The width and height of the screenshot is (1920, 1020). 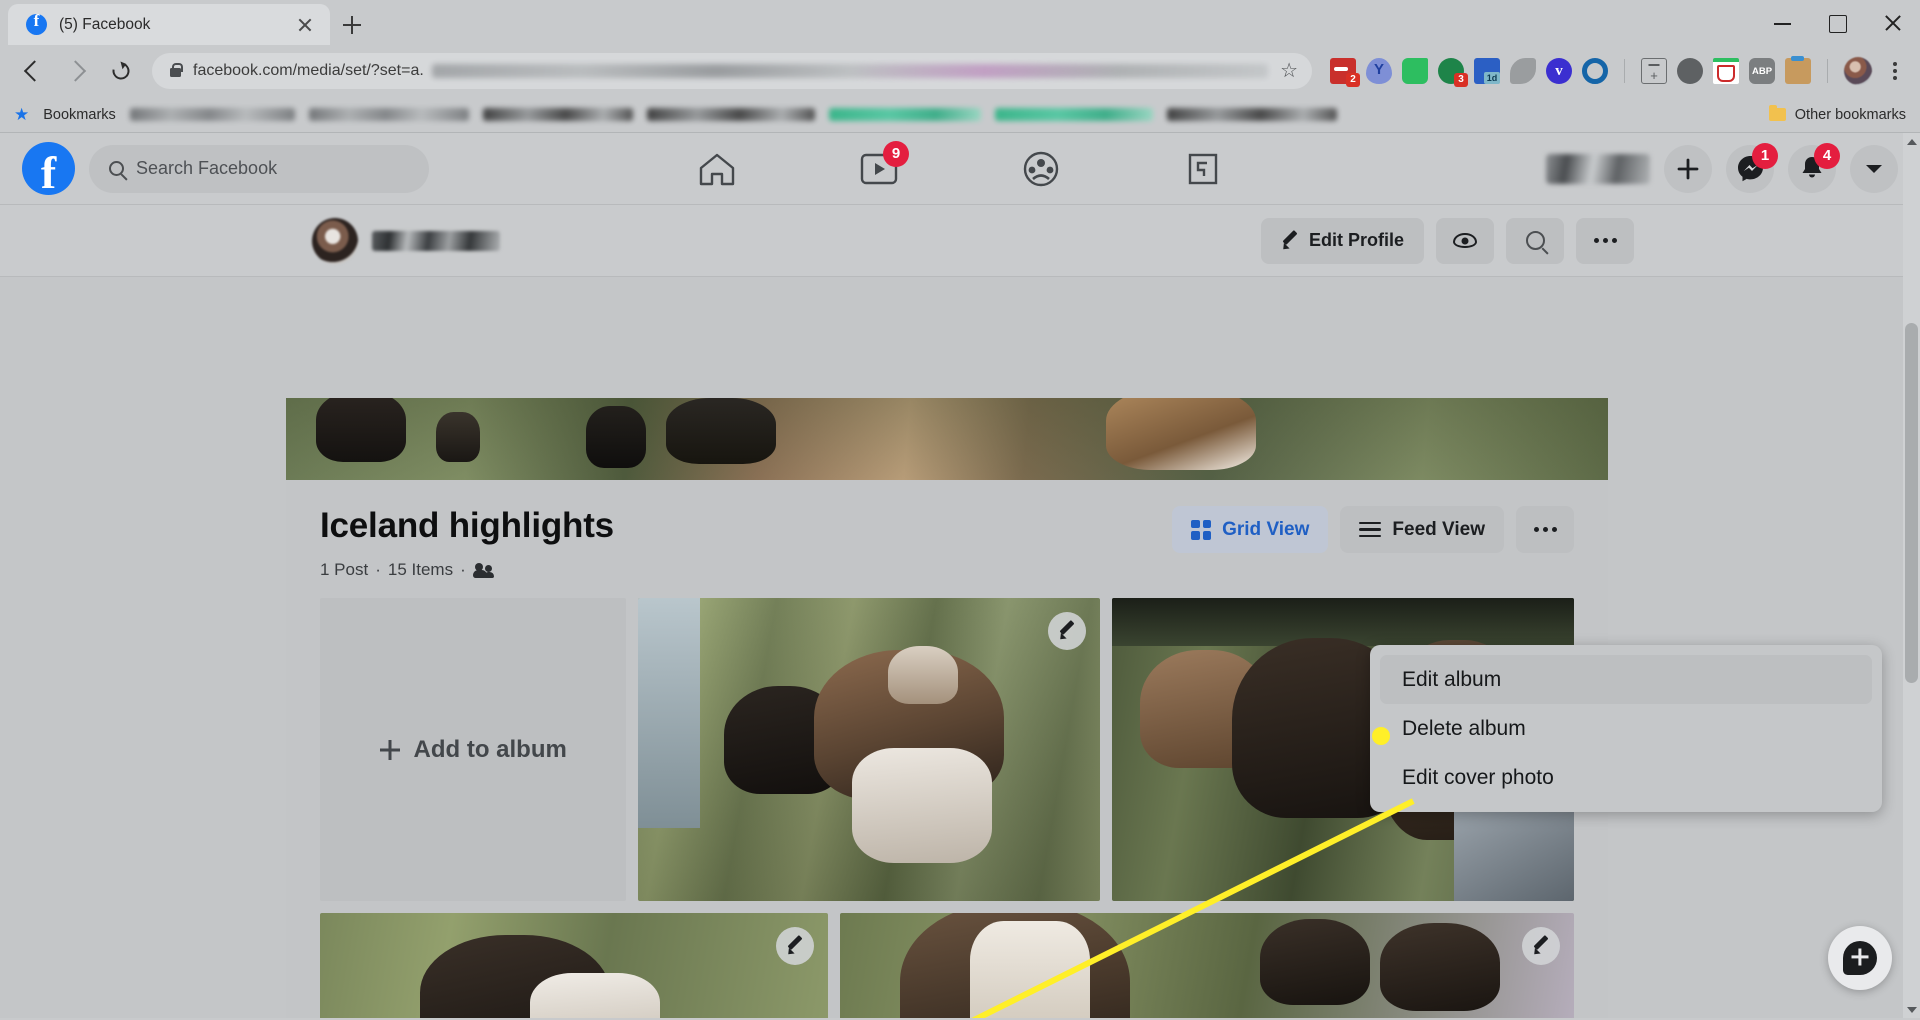 I want to click on extension-gray-moon-icon, so click(x=1690, y=71).